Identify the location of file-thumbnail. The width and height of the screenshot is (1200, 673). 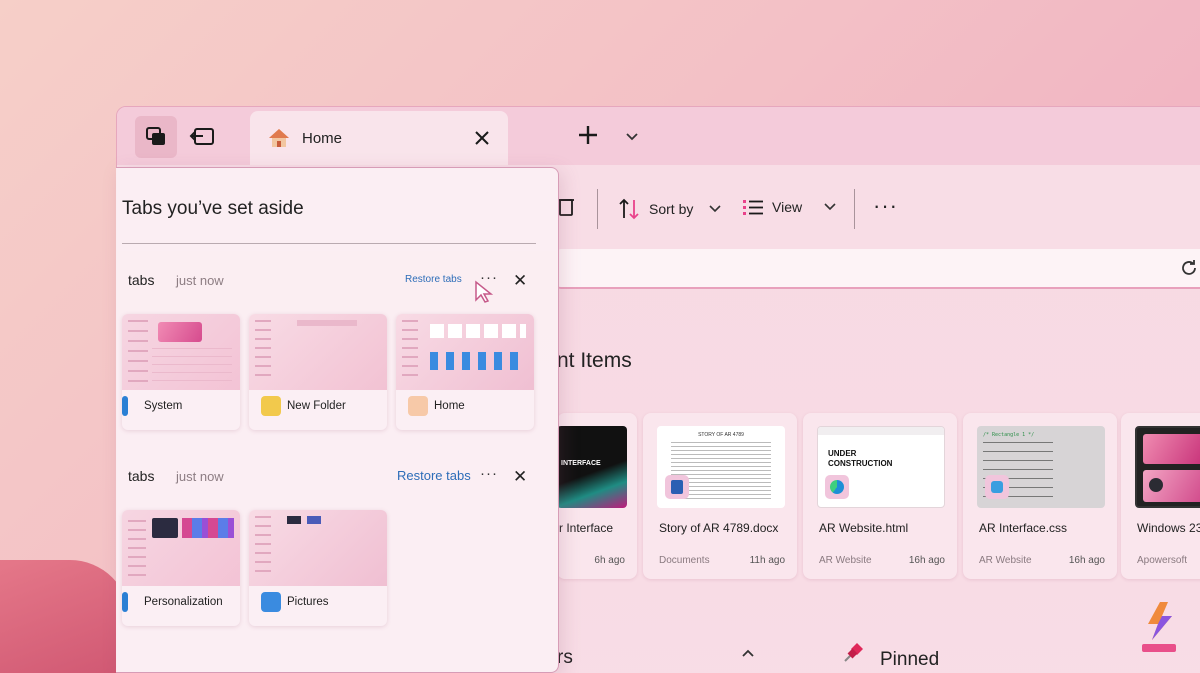
(1167, 467).